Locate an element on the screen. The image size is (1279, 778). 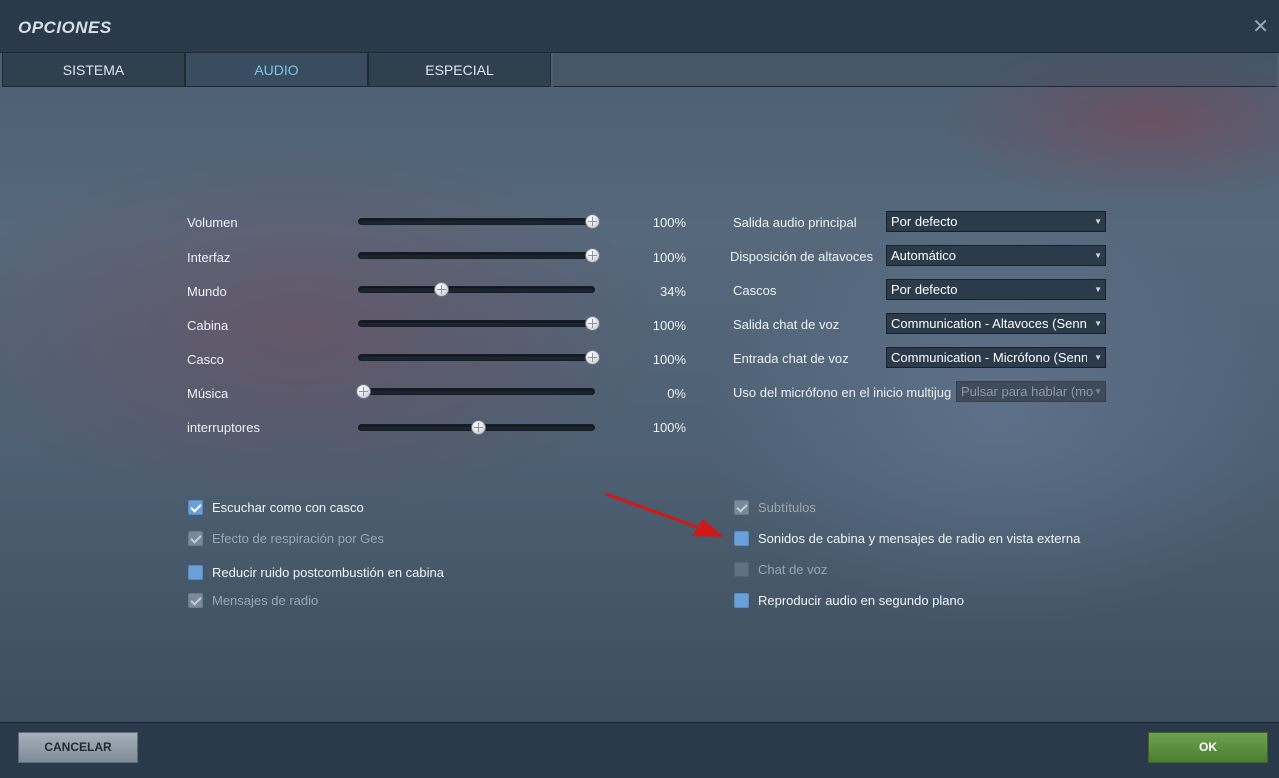
device-label-entrada-chat: Entrada chat de voz is located at coordinates (791, 358).